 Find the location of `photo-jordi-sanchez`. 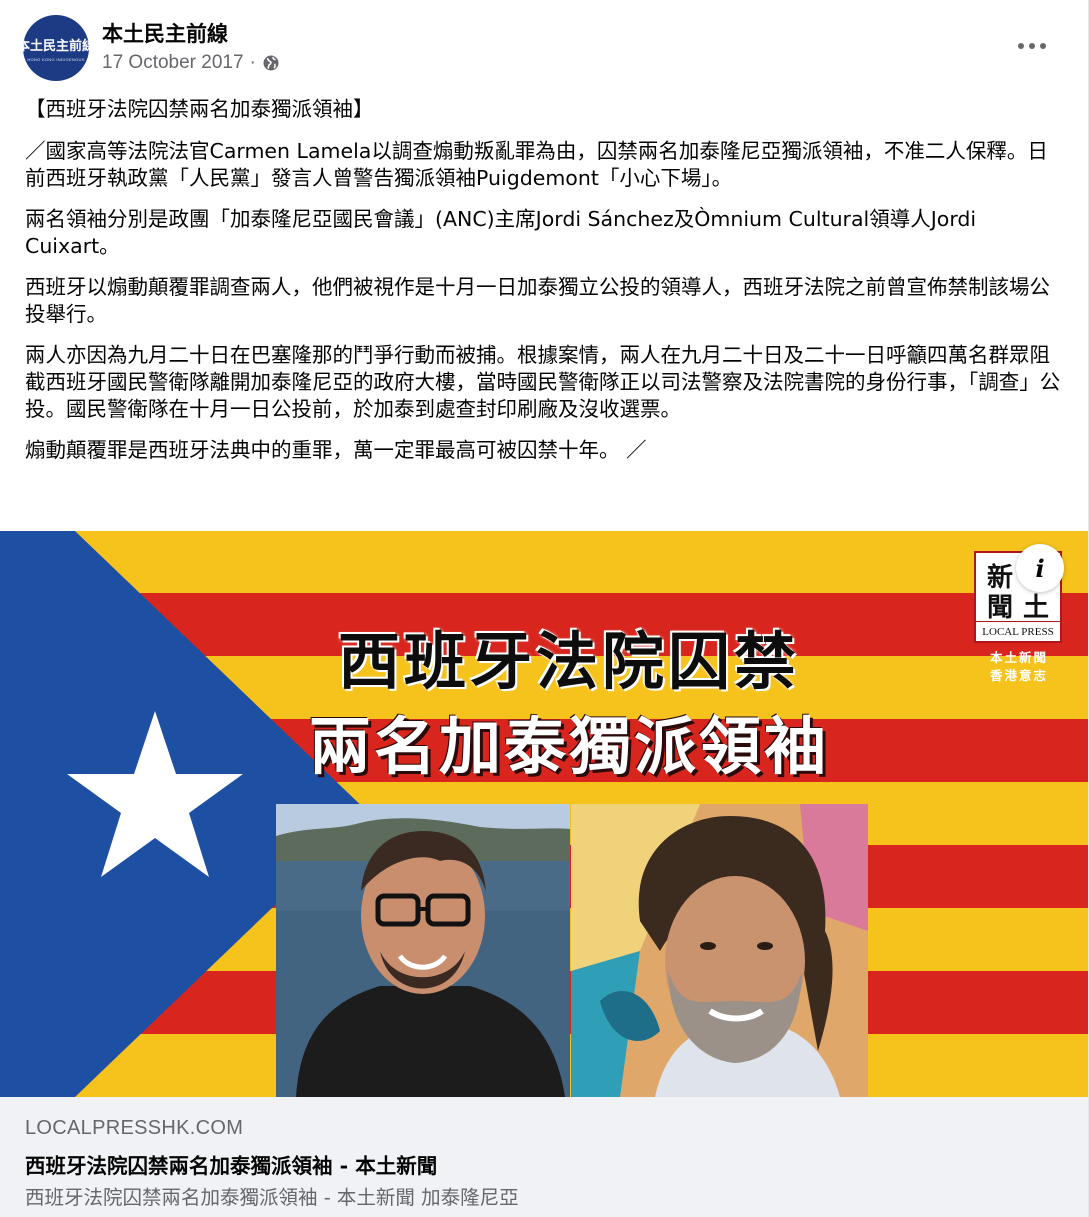

photo-jordi-sanchez is located at coordinates (423, 950).